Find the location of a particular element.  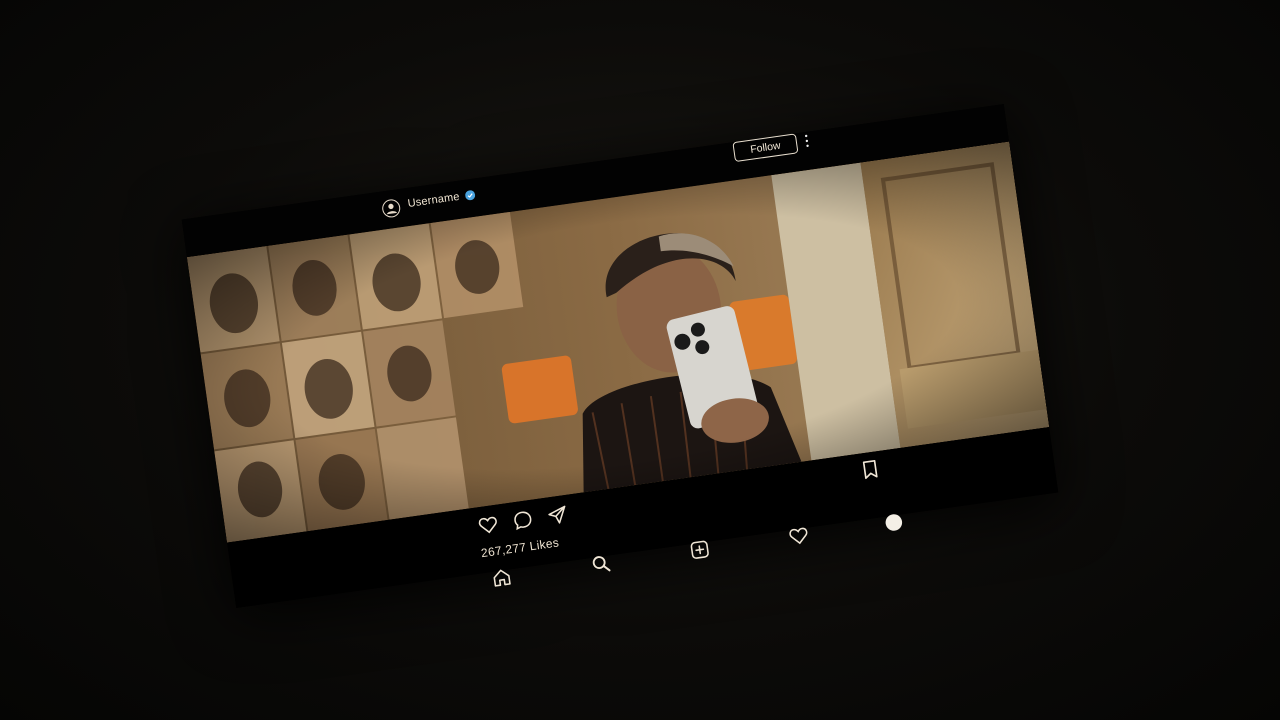

add-post-icon is located at coordinates (699, 549).